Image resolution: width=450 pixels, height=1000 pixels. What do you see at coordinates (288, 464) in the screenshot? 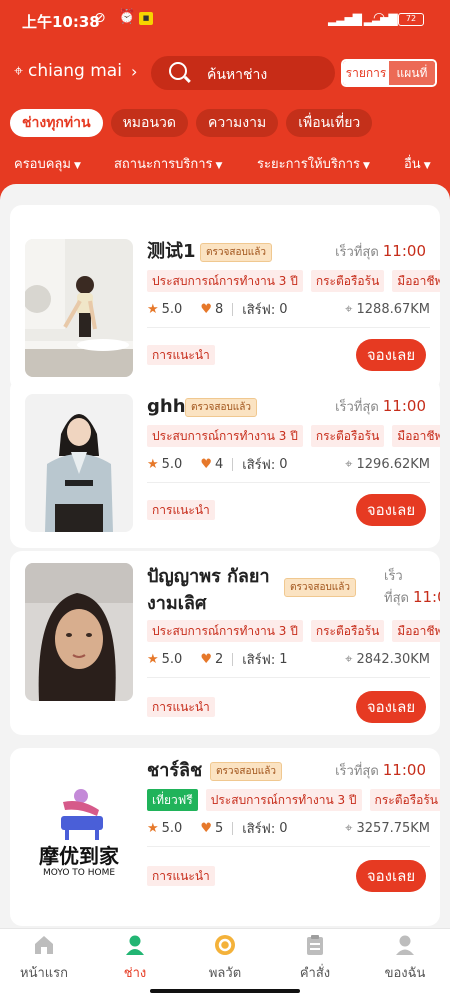
I see `provider-stats: ★ 5.0 ♥ 4 เสิร์ฟ: 0 ⌖ 1296.62KM` at bounding box center [288, 464].